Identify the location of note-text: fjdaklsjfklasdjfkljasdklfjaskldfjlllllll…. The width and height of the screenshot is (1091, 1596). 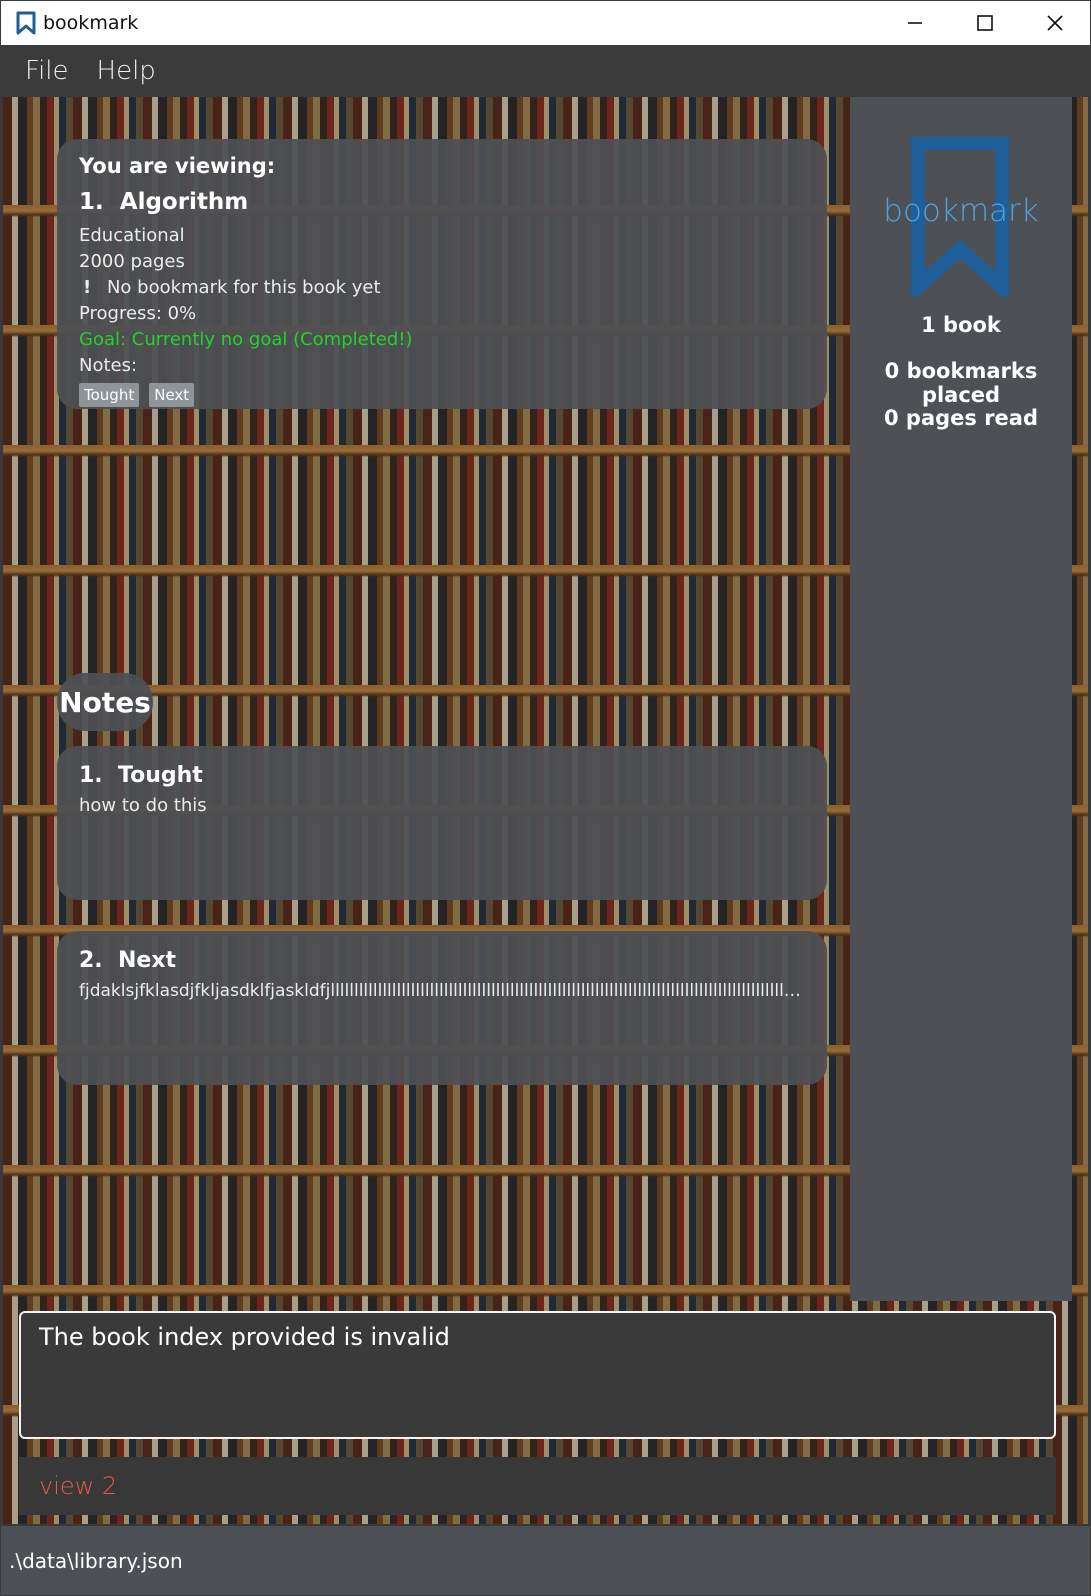
(442, 991).